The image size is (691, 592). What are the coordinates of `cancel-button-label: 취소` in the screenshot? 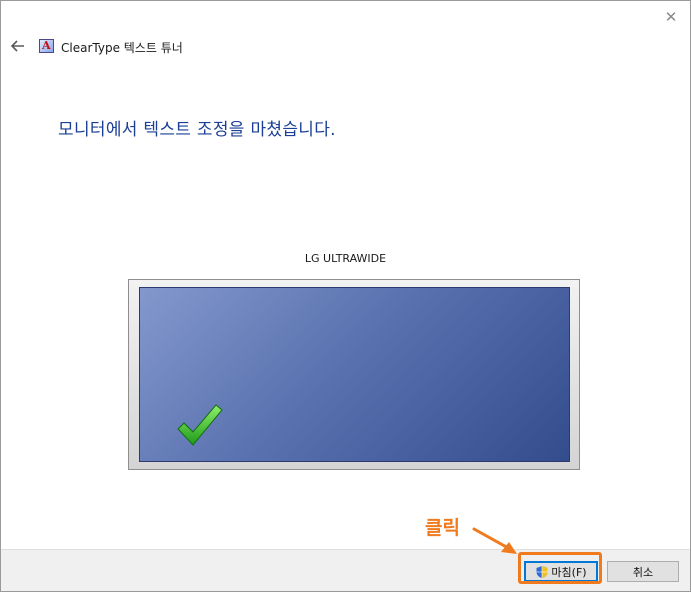 It's located at (643, 572).